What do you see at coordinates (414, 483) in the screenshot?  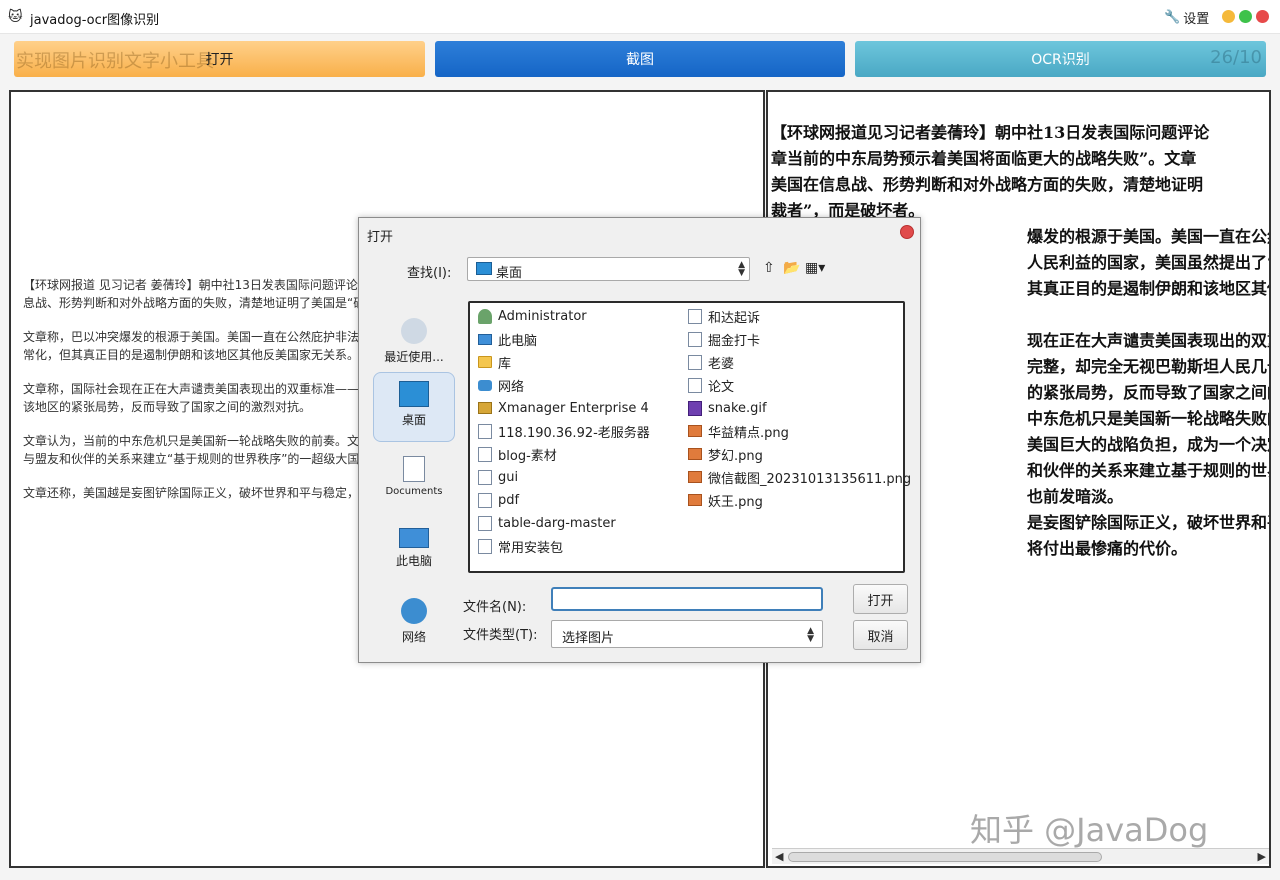 I see `place-documents: Documents` at bounding box center [414, 483].